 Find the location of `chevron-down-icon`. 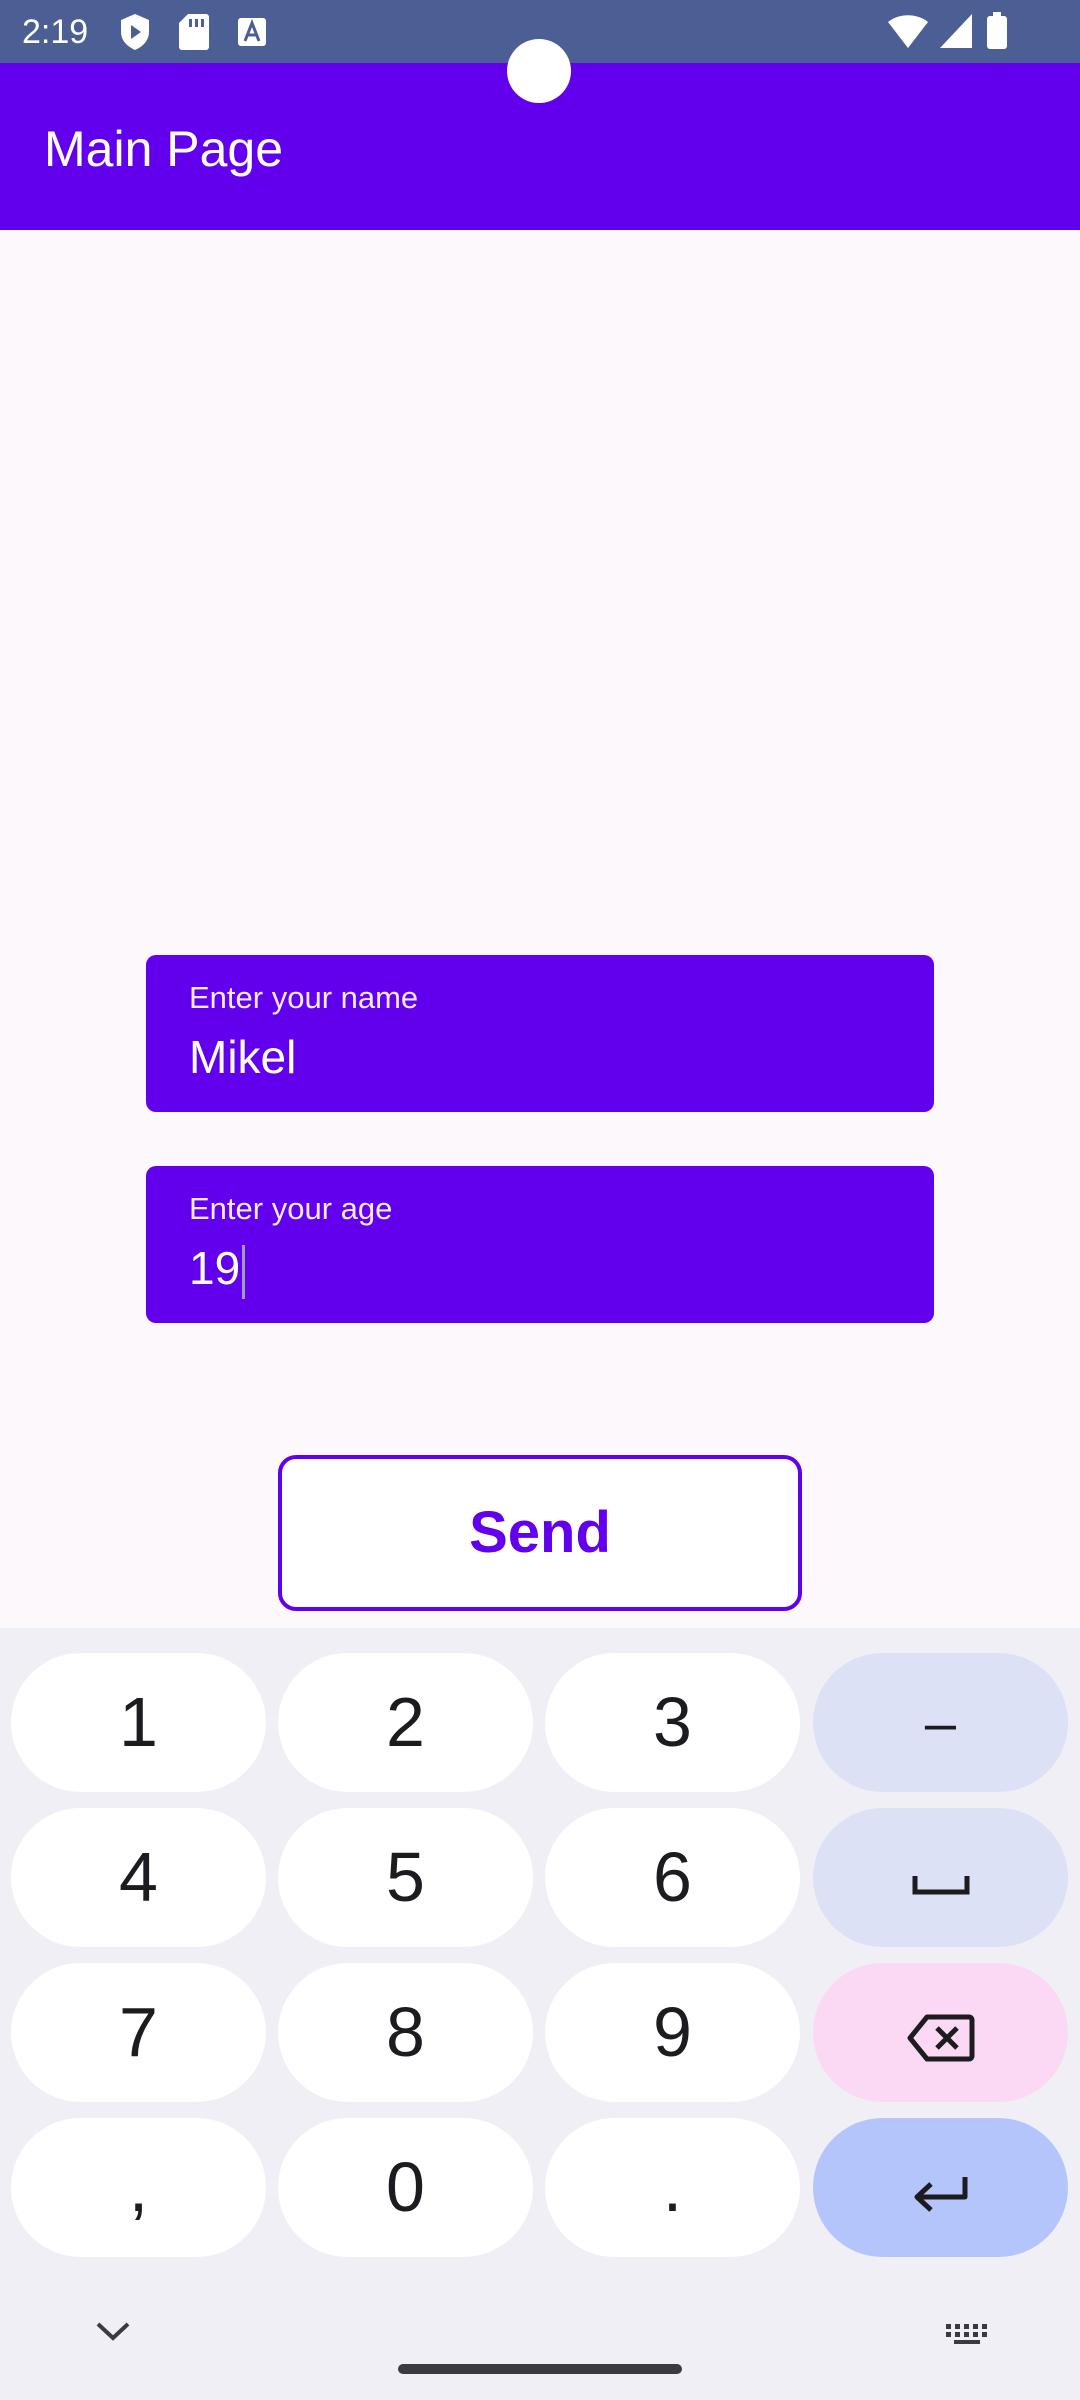

chevron-down-icon is located at coordinates (113, 2333).